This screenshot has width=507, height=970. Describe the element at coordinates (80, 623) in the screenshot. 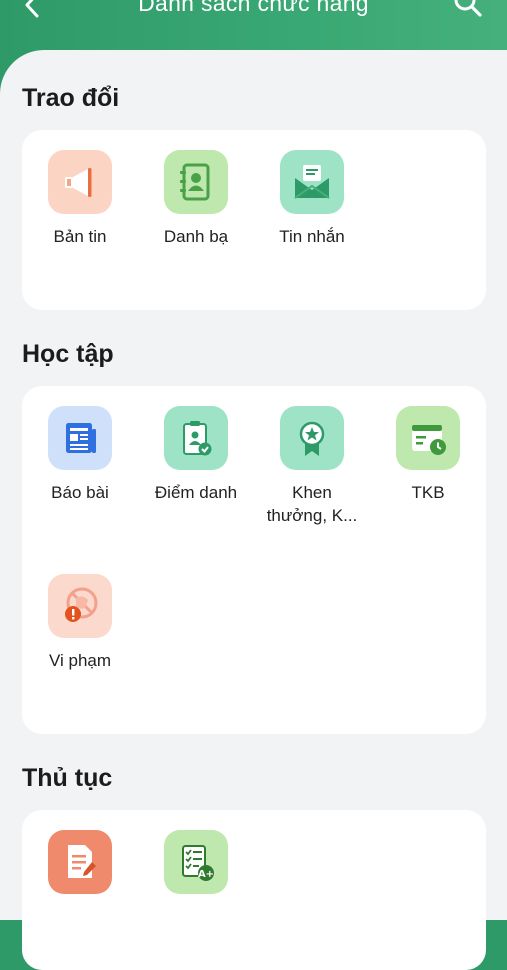

I see `menu-item-vi-pham: Vi phạm` at that location.